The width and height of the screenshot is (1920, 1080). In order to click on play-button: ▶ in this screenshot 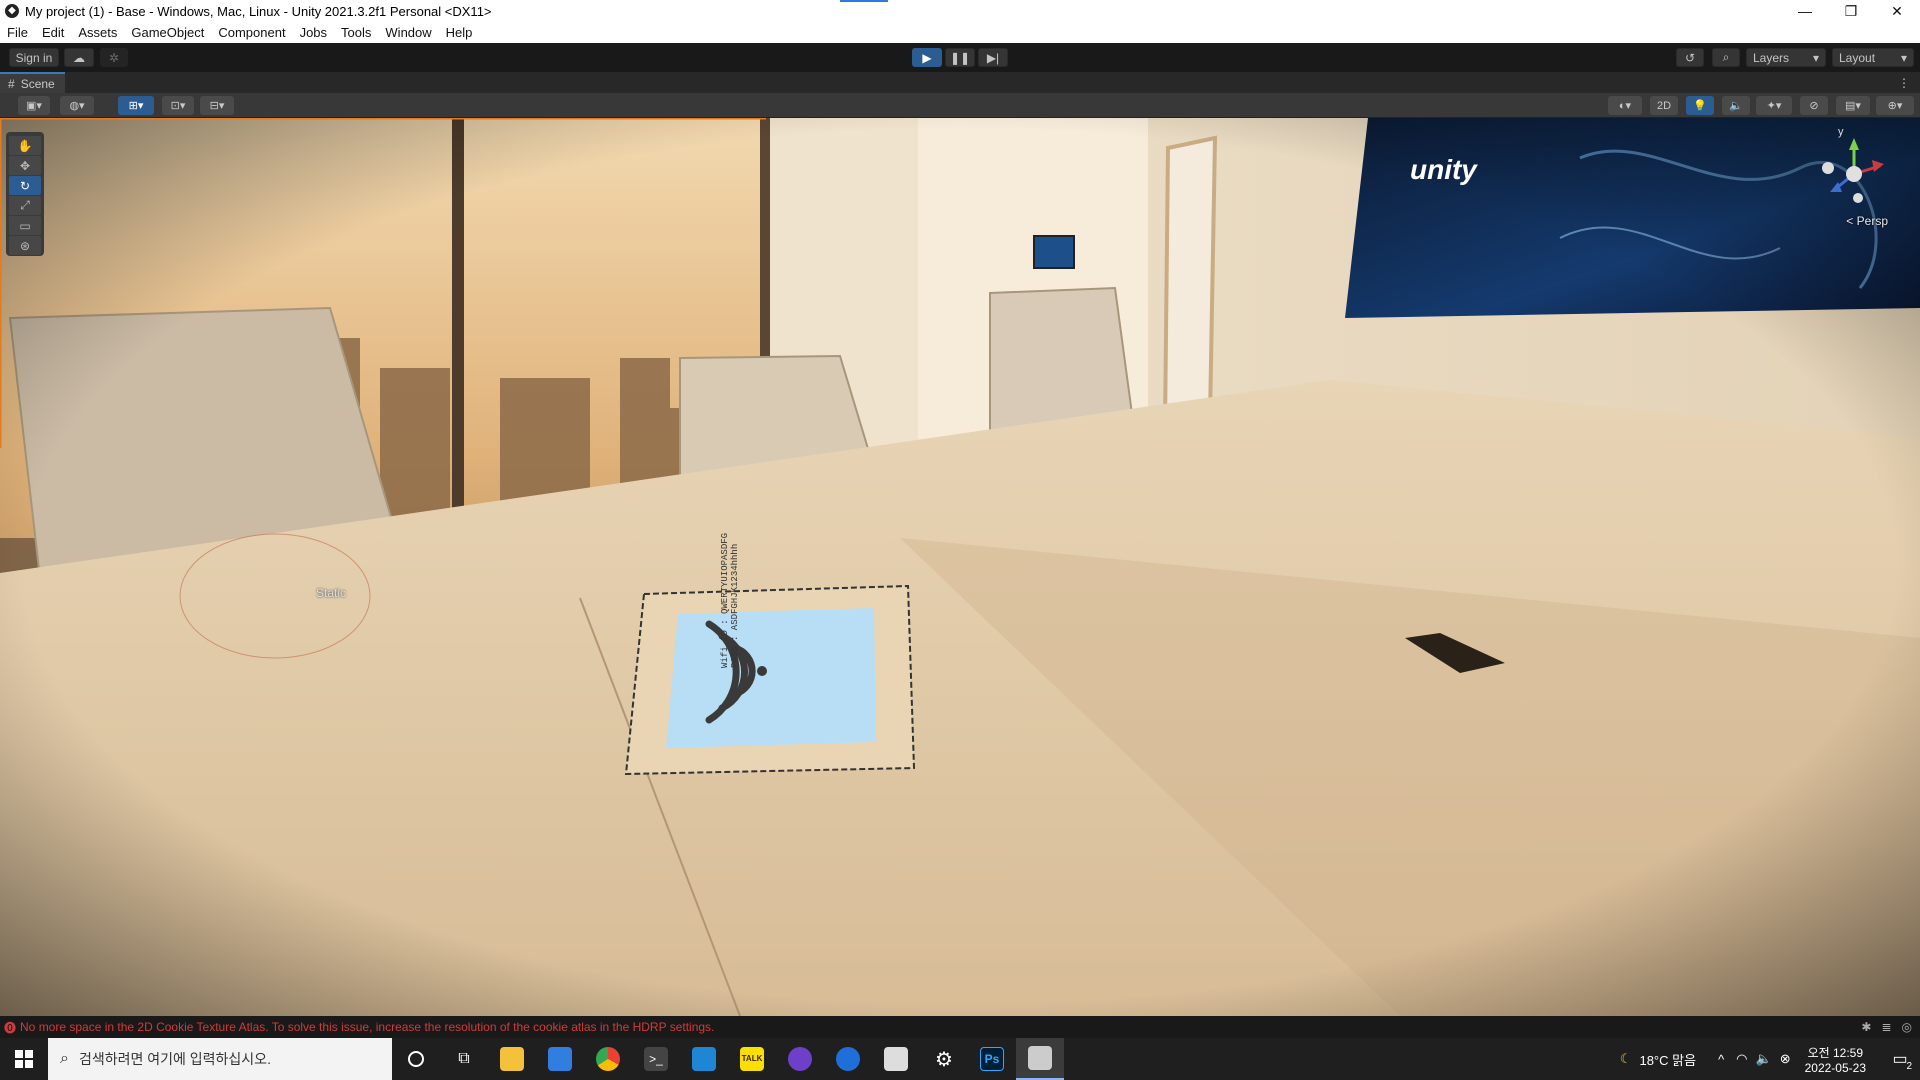, I will do `click(927, 57)`.